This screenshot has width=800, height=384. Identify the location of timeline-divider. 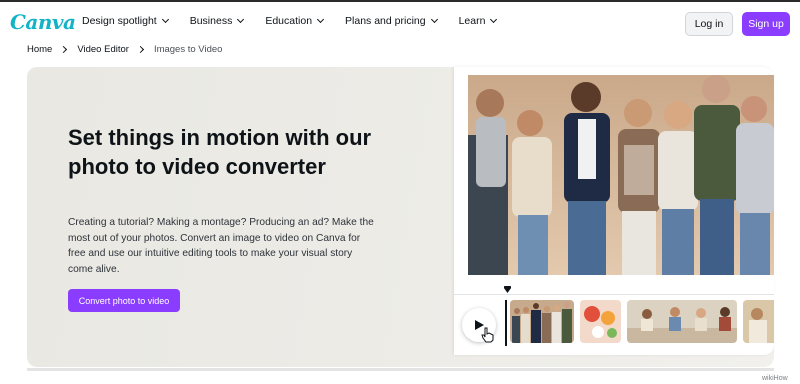
(614, 294).